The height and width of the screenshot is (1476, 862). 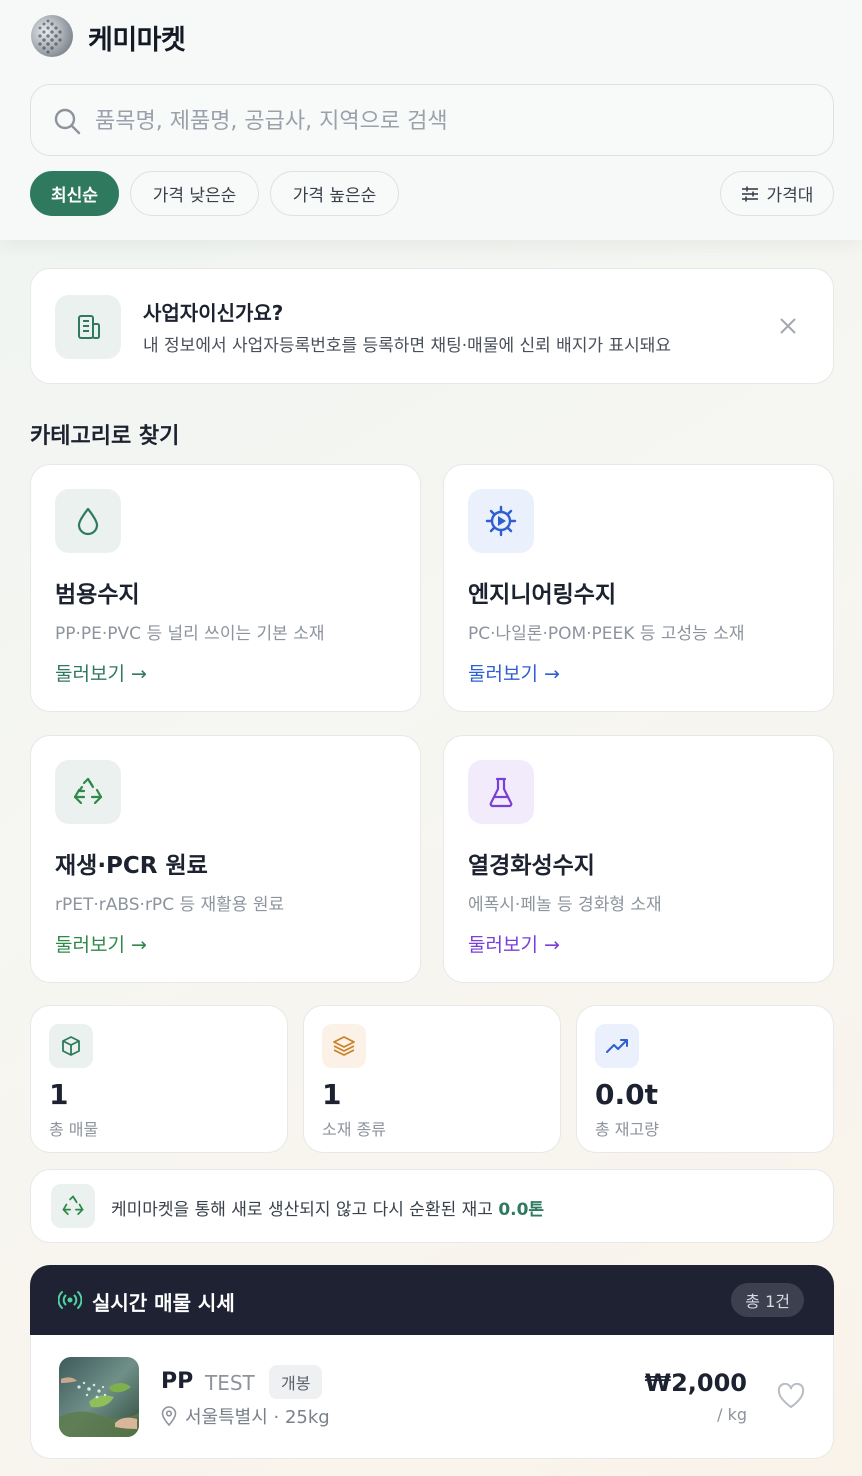 I want to click on brand-name: 케미마켓, so click(x=137, y=40).